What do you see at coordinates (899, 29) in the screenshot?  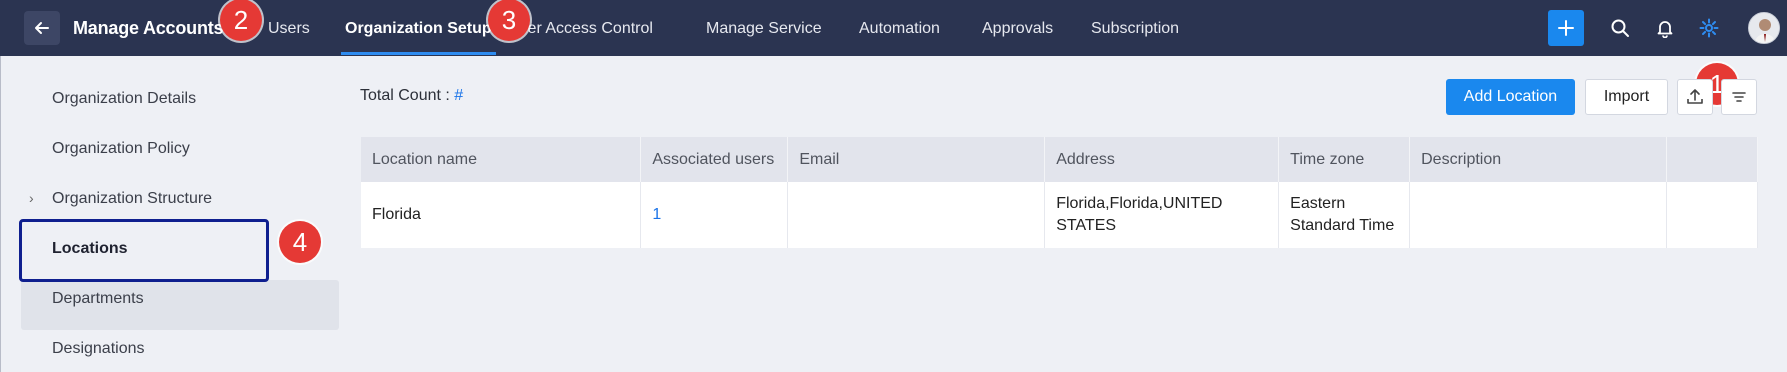 I see `tab-automation: Automation` at bounding box center [899, 29].